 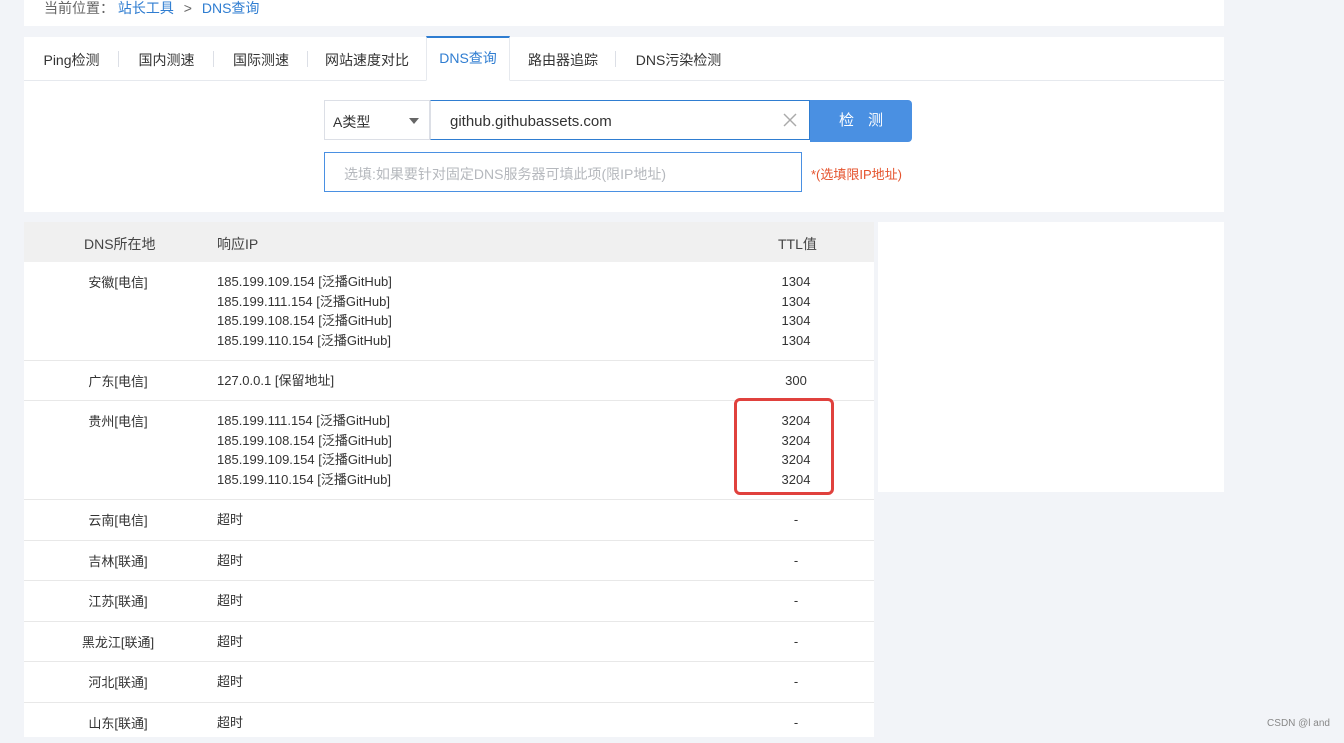 I want to click on dns-server-input: 选填:如果要针对固定DNS服务器可填此项(限IP地址), so click(x=563, y=172).